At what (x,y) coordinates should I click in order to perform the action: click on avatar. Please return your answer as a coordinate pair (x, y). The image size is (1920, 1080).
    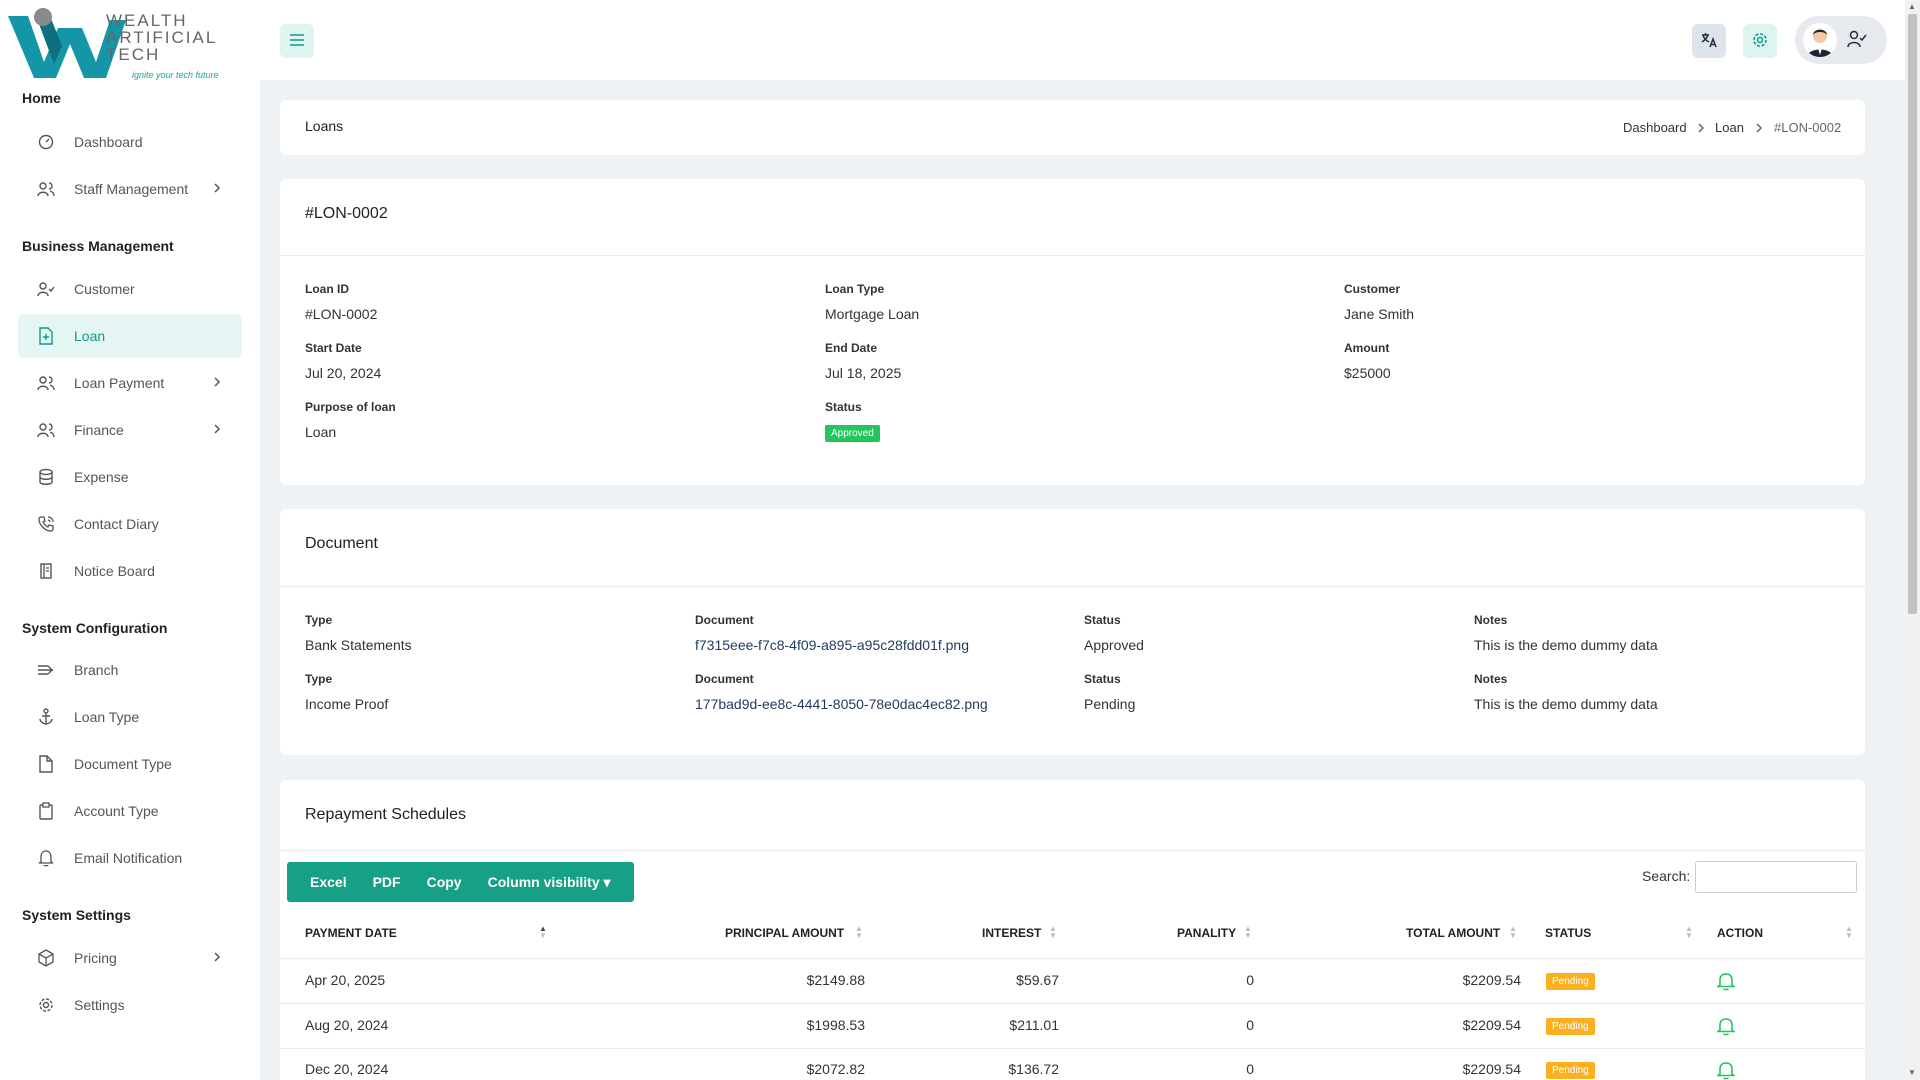
    Looking at the image, I should click on (1820, 40).